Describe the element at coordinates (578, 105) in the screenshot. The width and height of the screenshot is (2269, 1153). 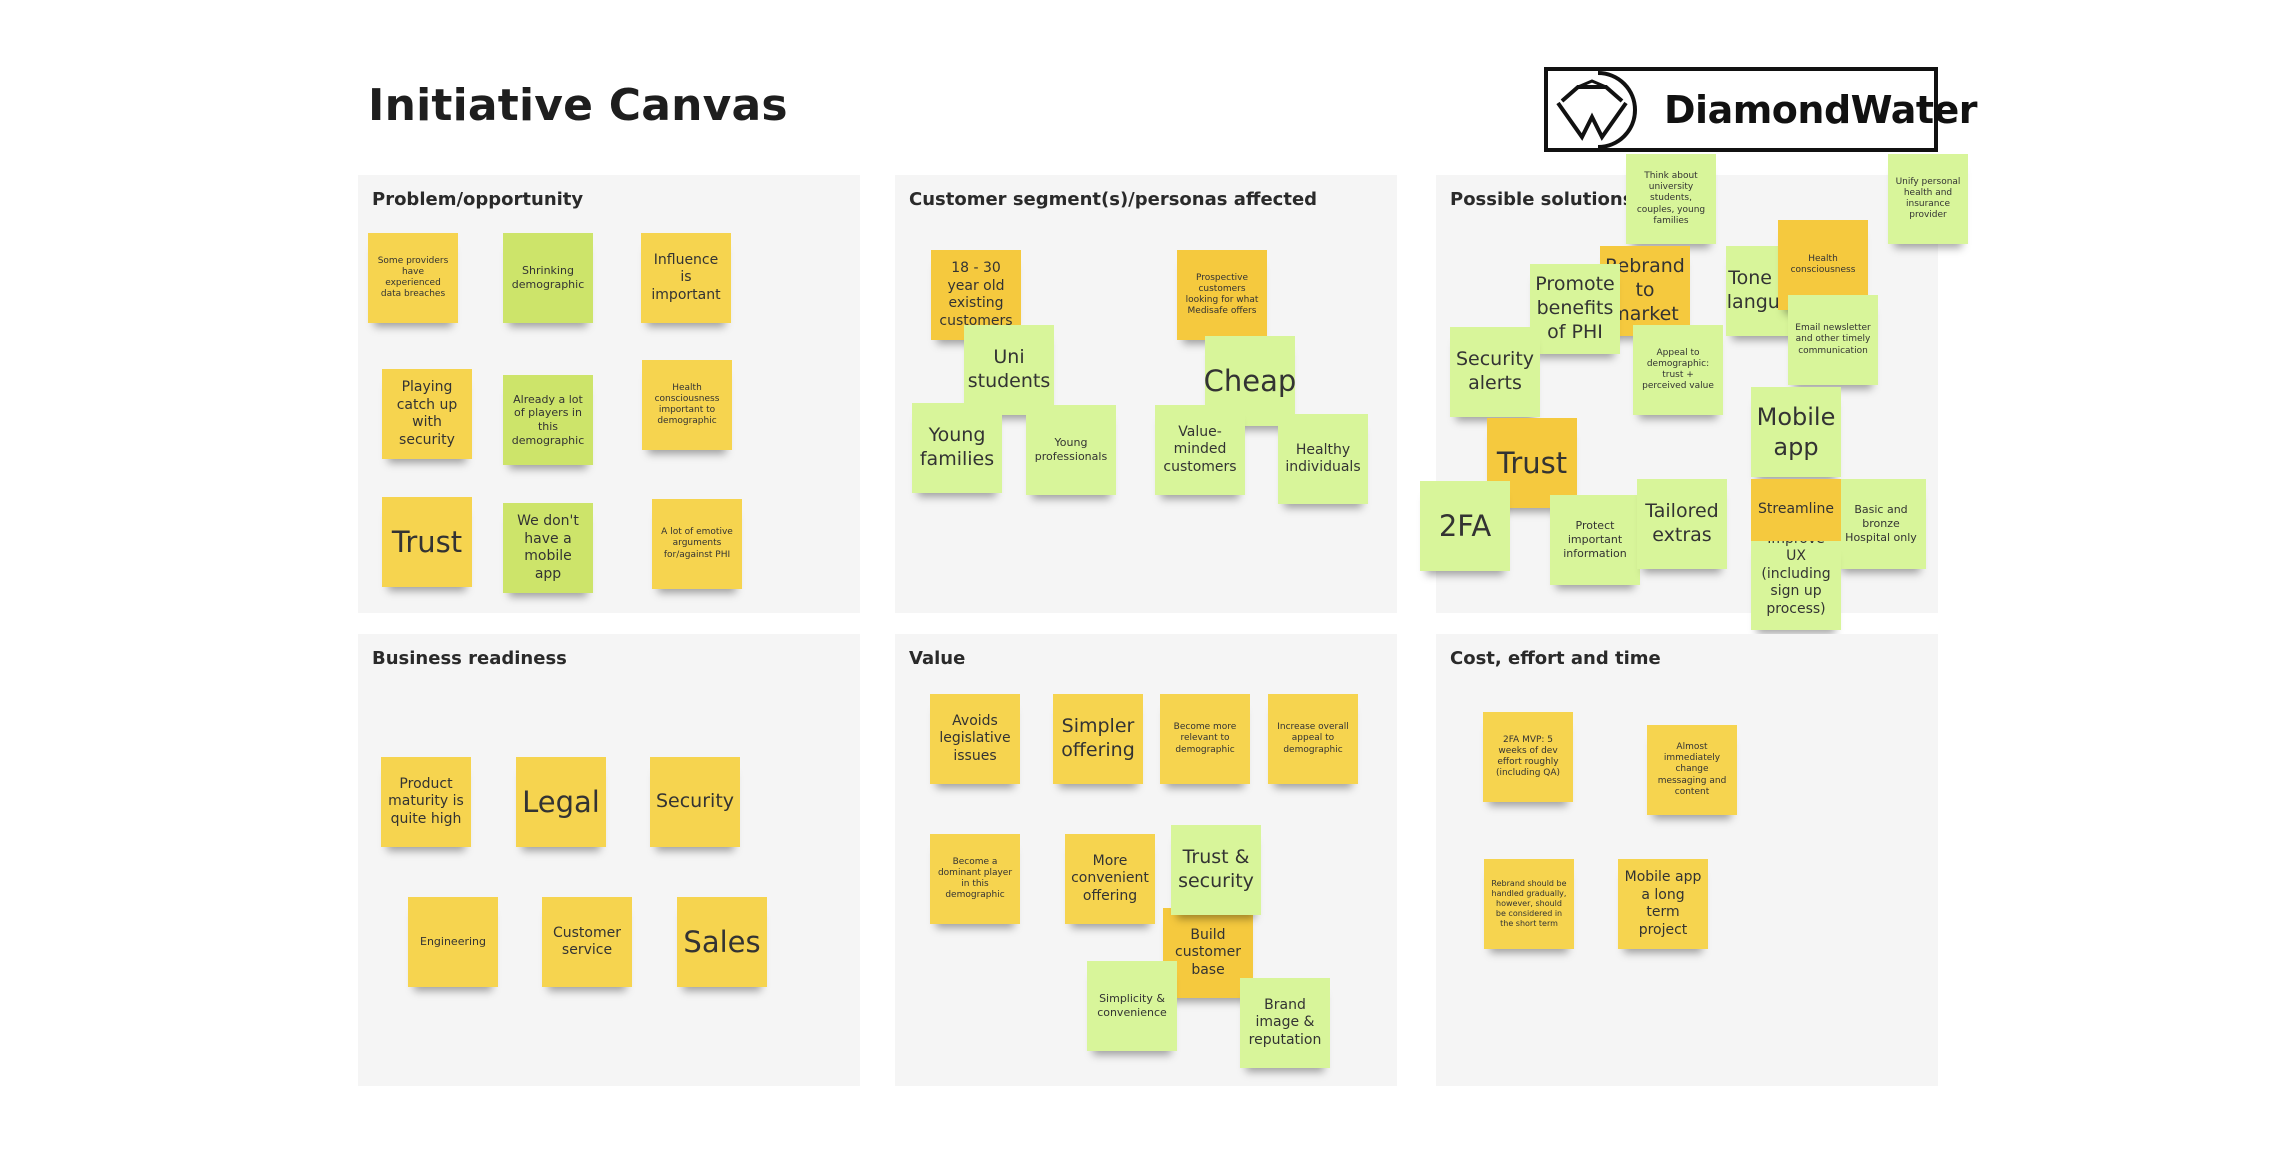
I see `page-title: Initiative Canvas` at that location.